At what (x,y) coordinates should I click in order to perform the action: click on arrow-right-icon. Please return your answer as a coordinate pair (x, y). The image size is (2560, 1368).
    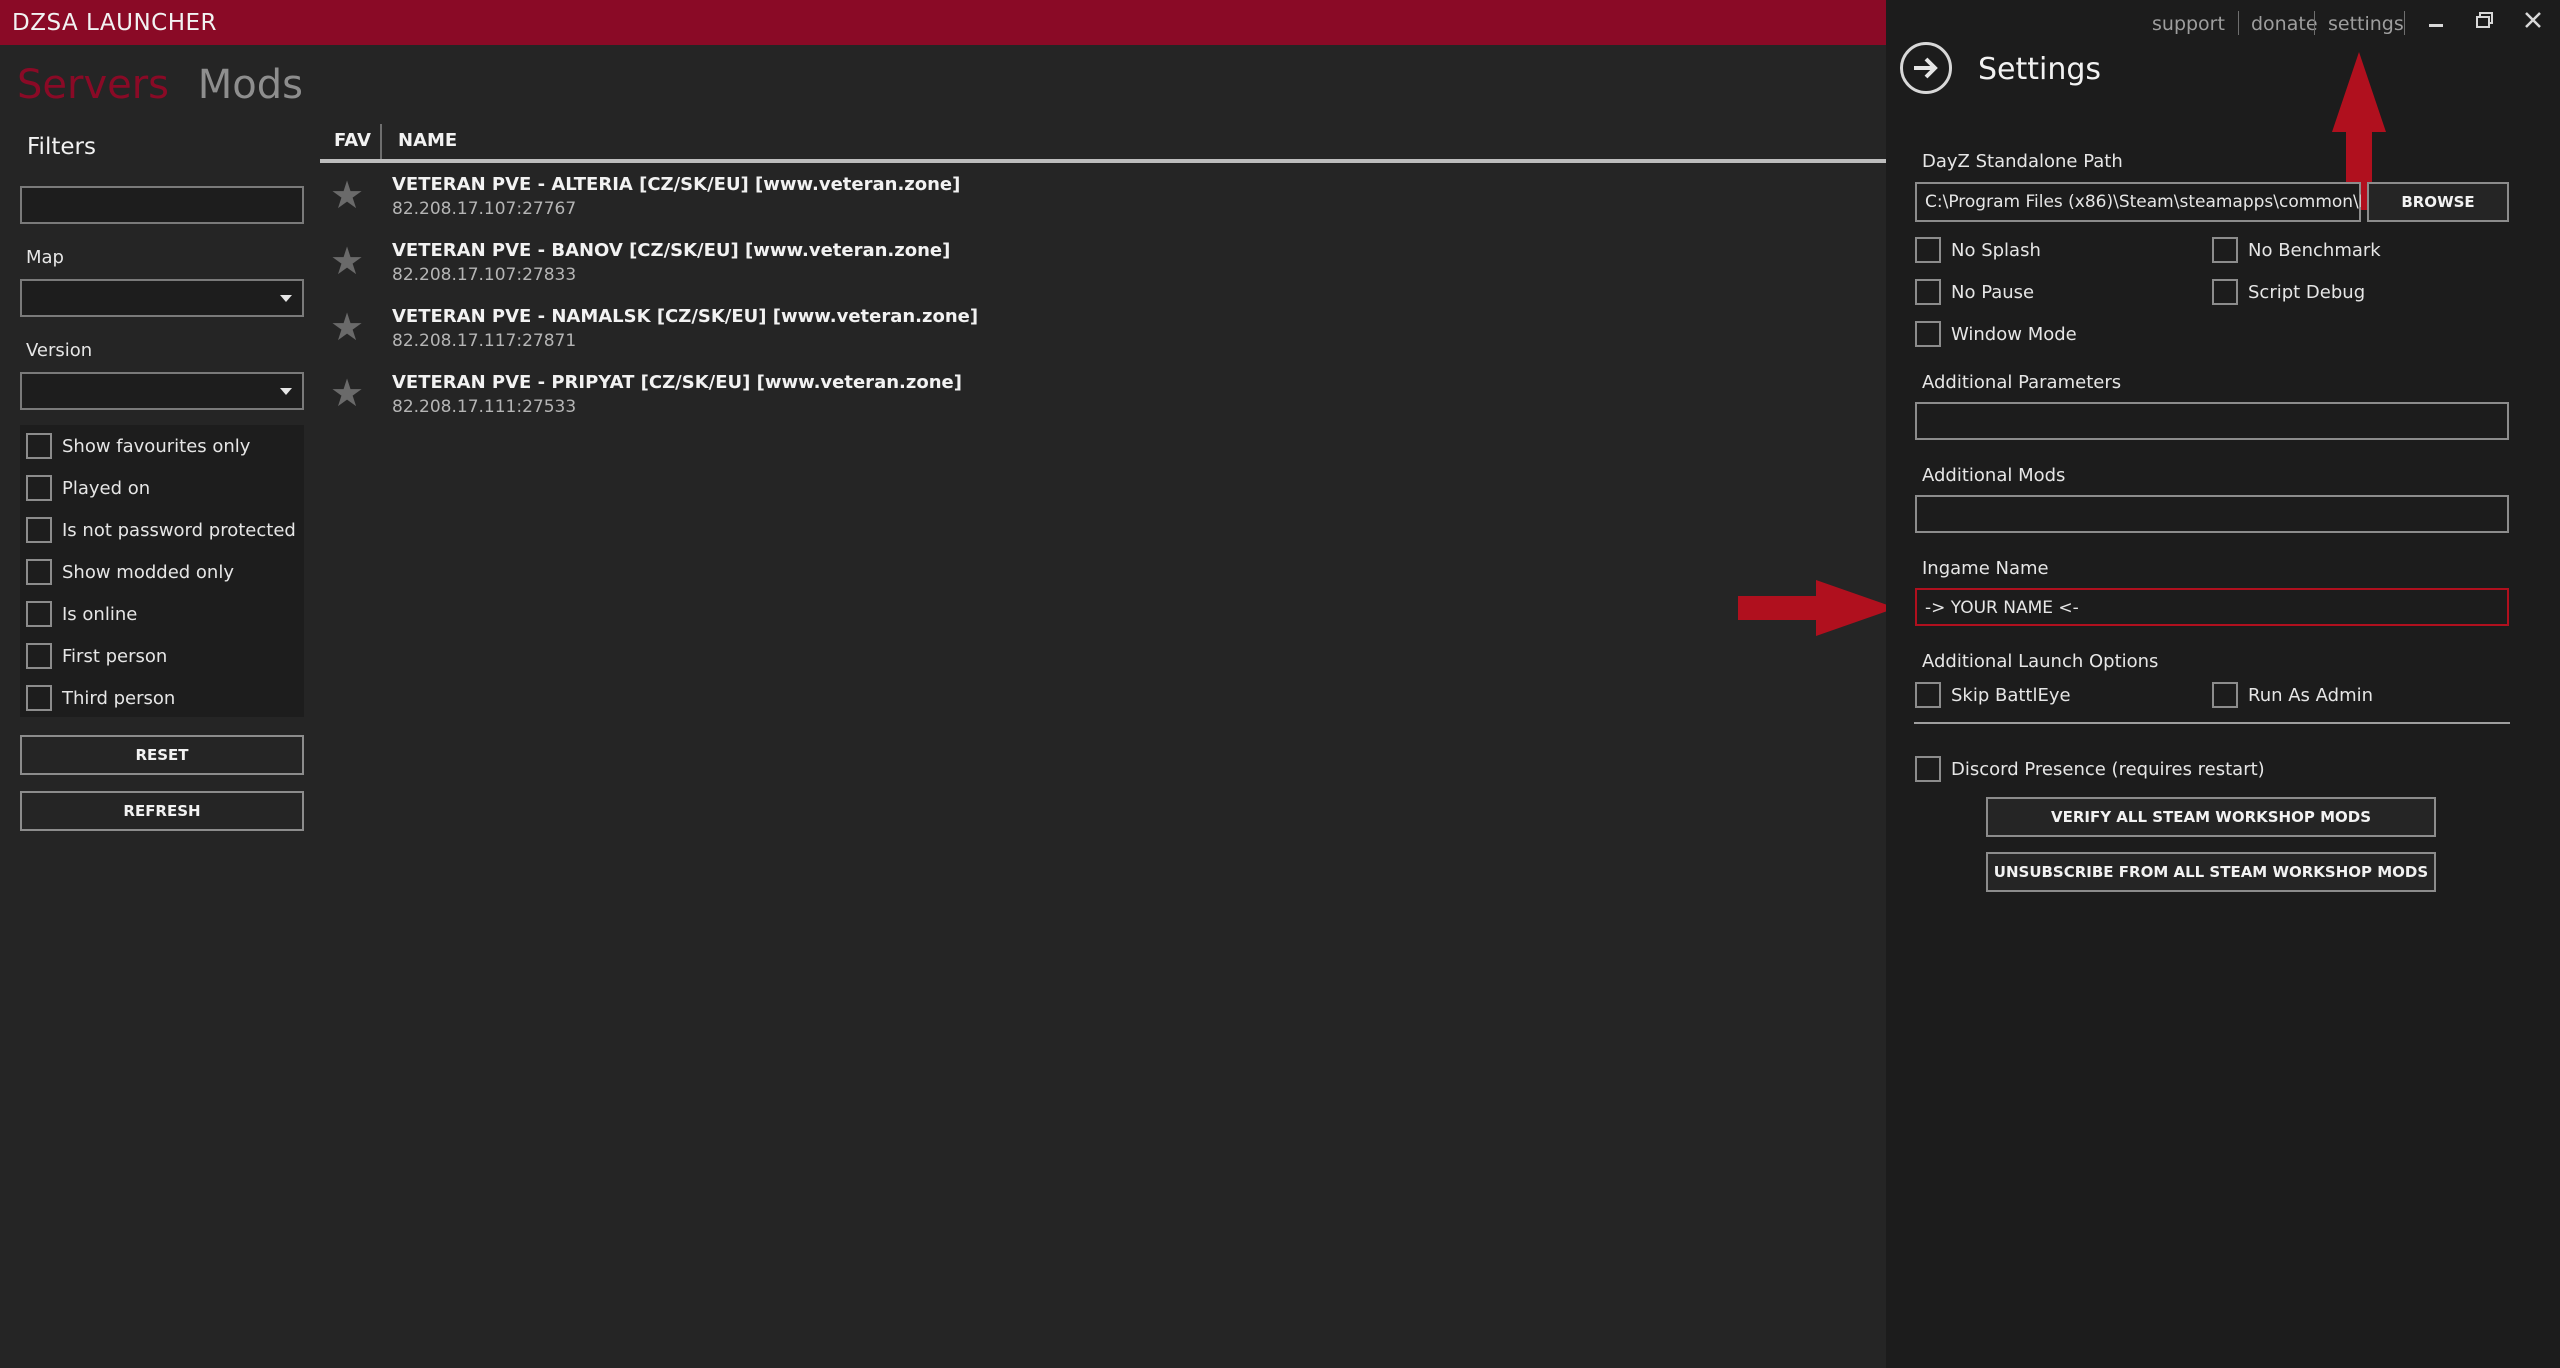
    Looking at the image, I should click on (1926, 68).